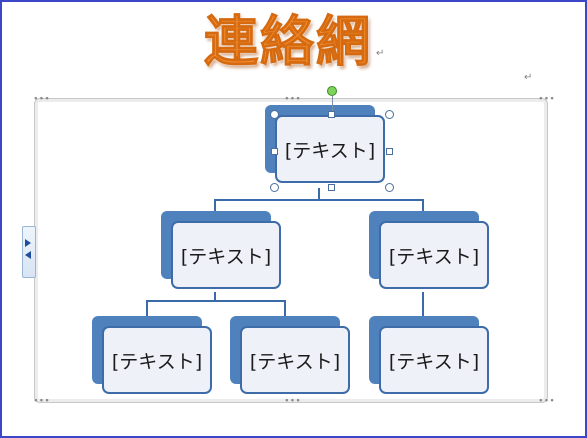  I want to click on resize-handle-bottom-left, so click(274, 187).